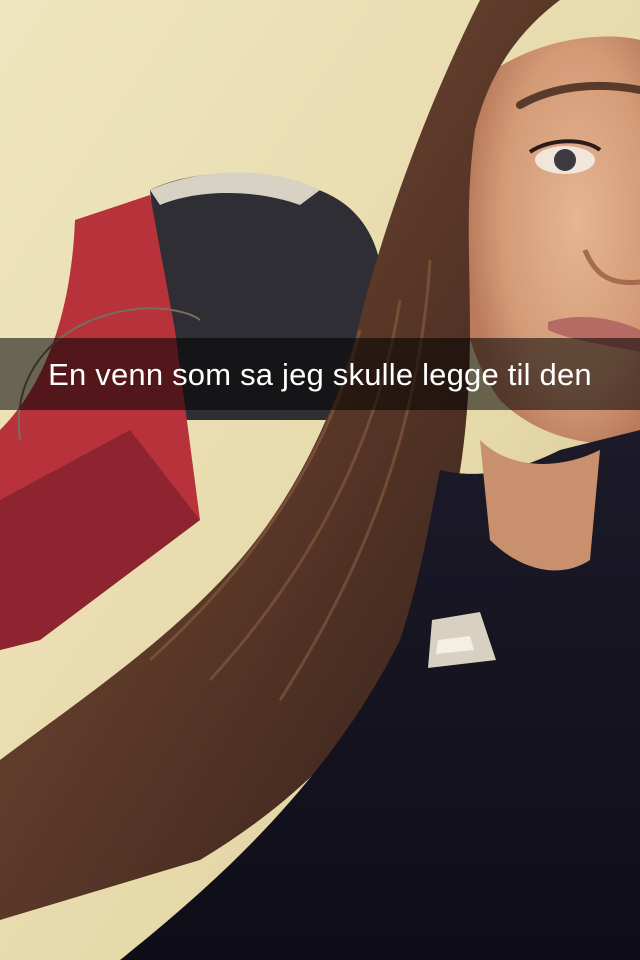 Image resolution: width=640 pixels, height=960 pixels. I want to click on caption-bar: En venn som sa jeg skulle legge til den, so click(320, 374).